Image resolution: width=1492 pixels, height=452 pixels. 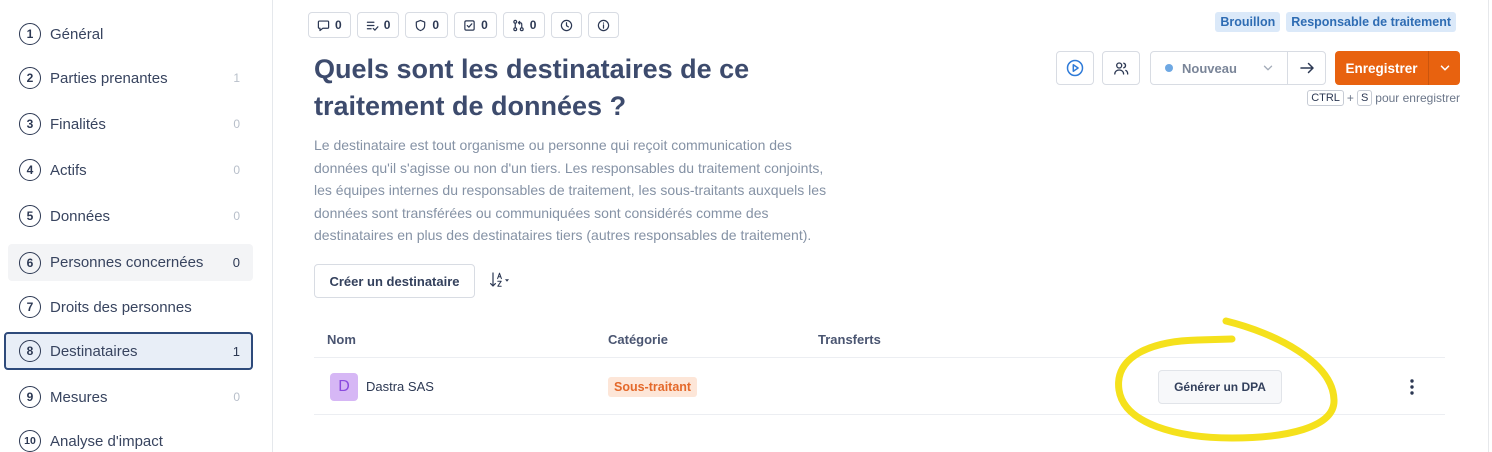 I want to click on avatar: D, so click(x=344, y=387).